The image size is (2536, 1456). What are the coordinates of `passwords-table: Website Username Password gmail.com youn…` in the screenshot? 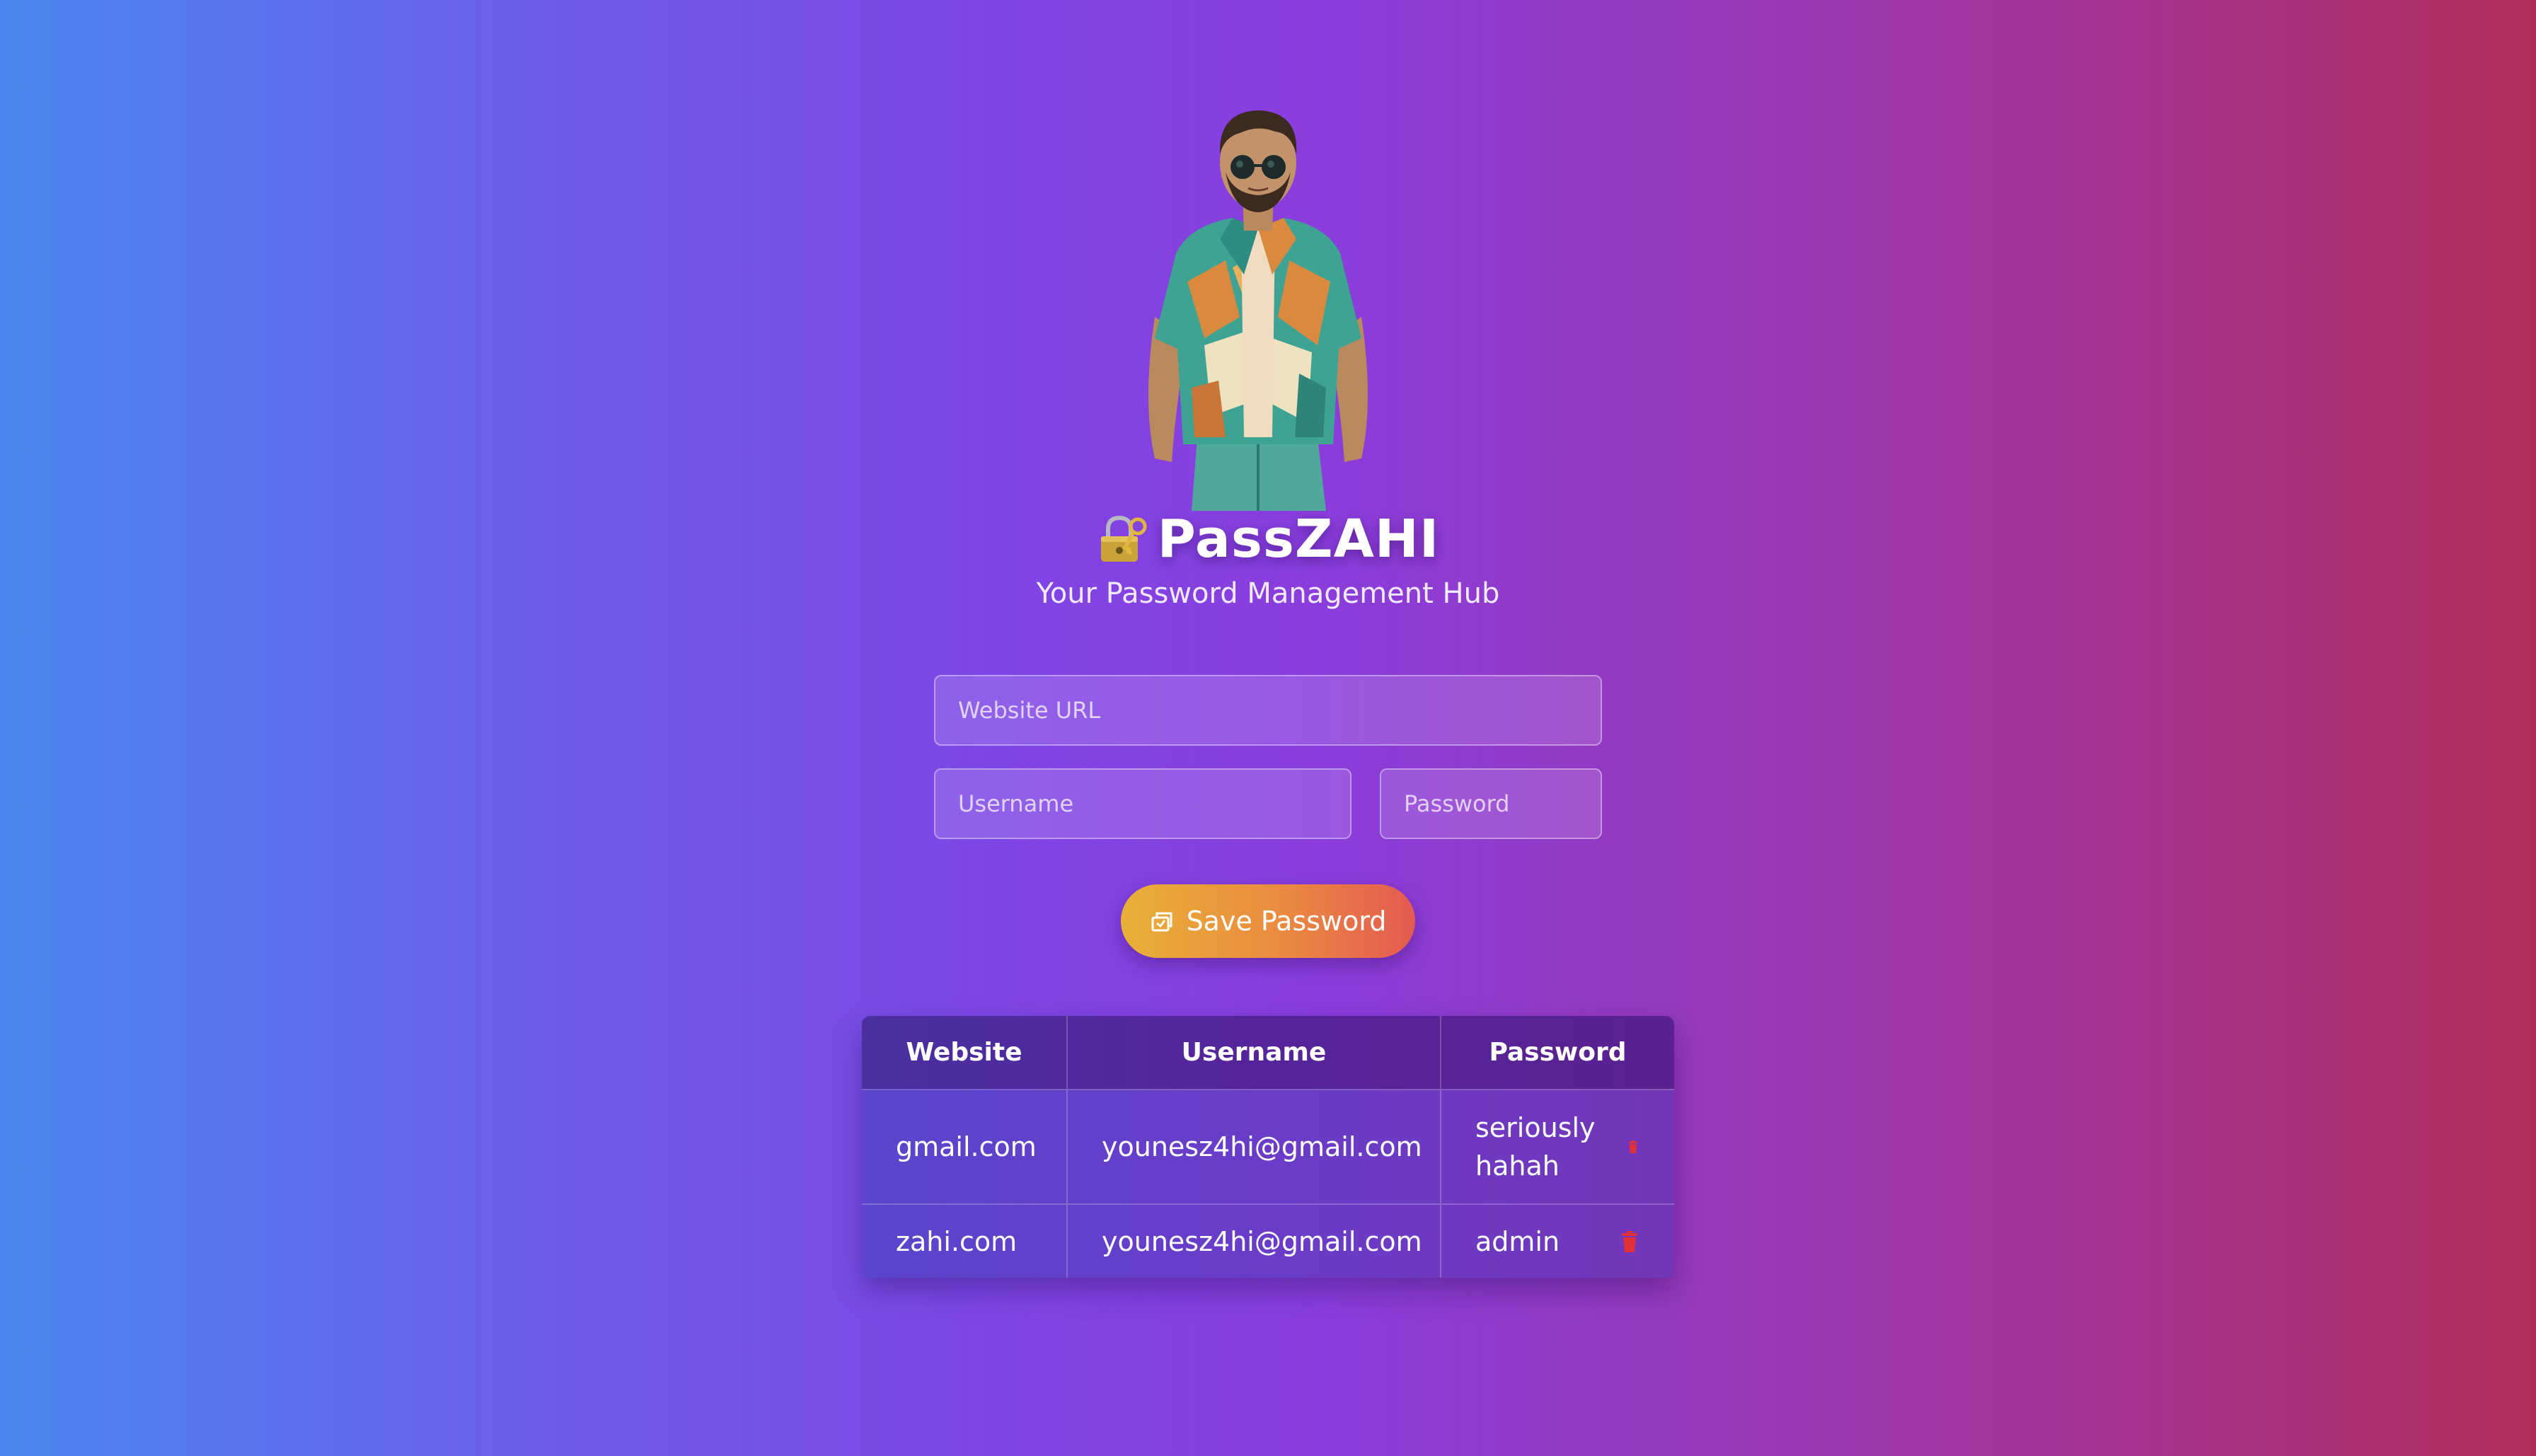 It's located at (1268, 1147).